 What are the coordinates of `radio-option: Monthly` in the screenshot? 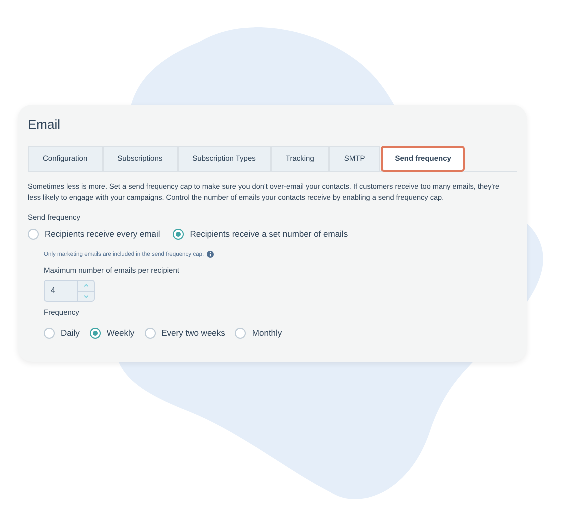 It's located at (258, 333).